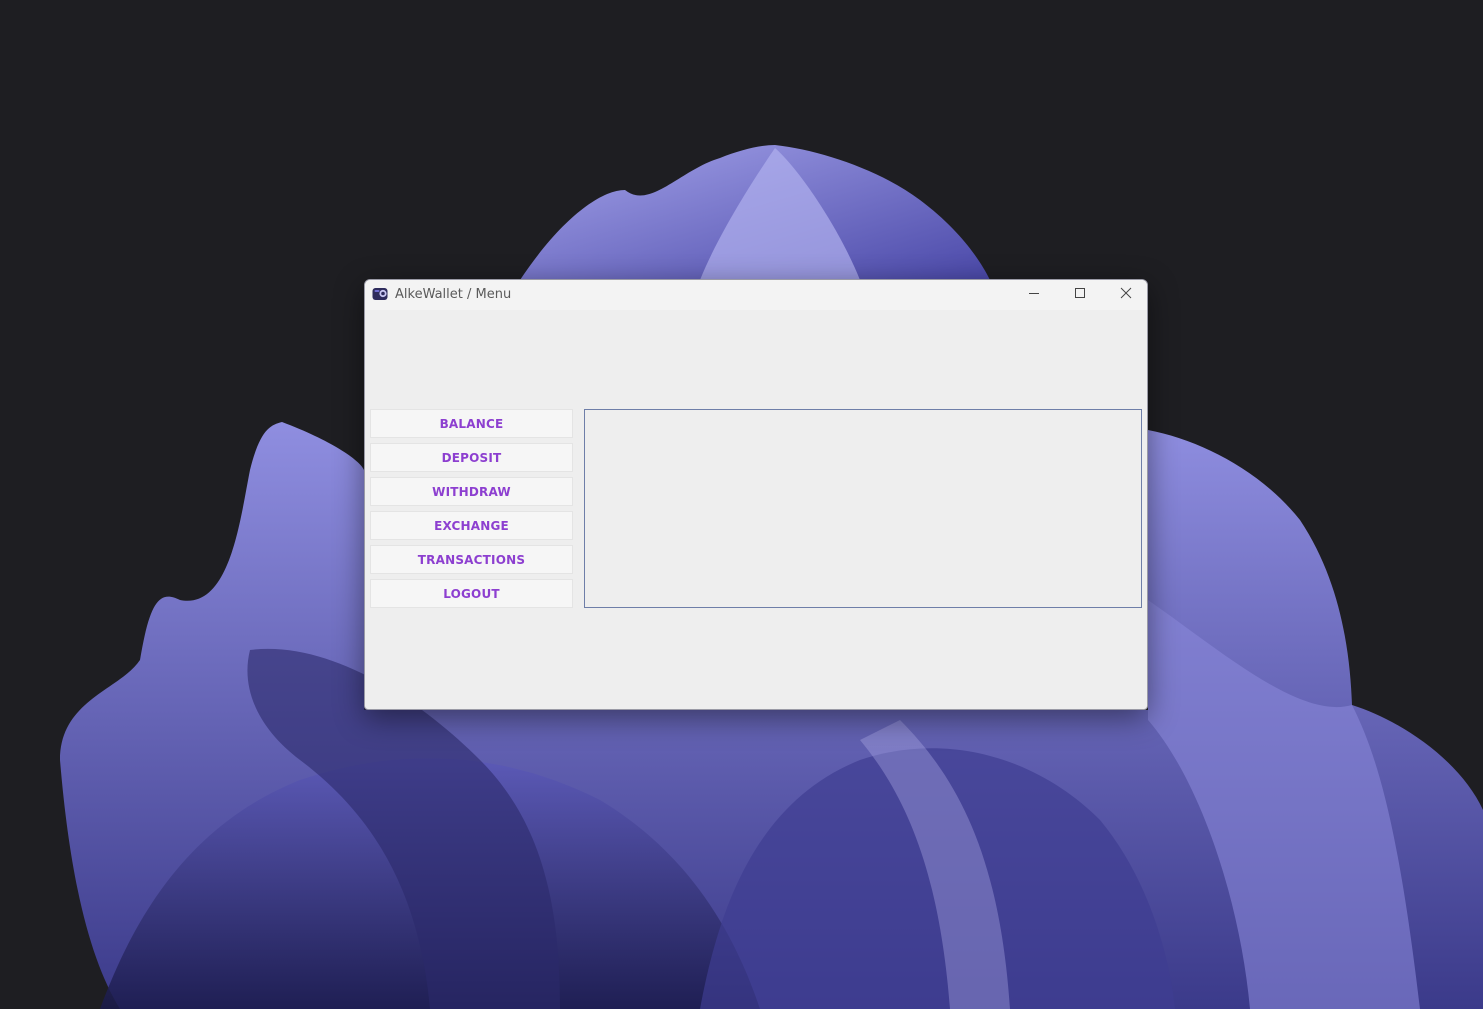 Image resolution: width=1483 pixels, height=1009 pixels. Describe the element at coordinates (863, 508) in the screenshot. I see `content-panel` at that location.